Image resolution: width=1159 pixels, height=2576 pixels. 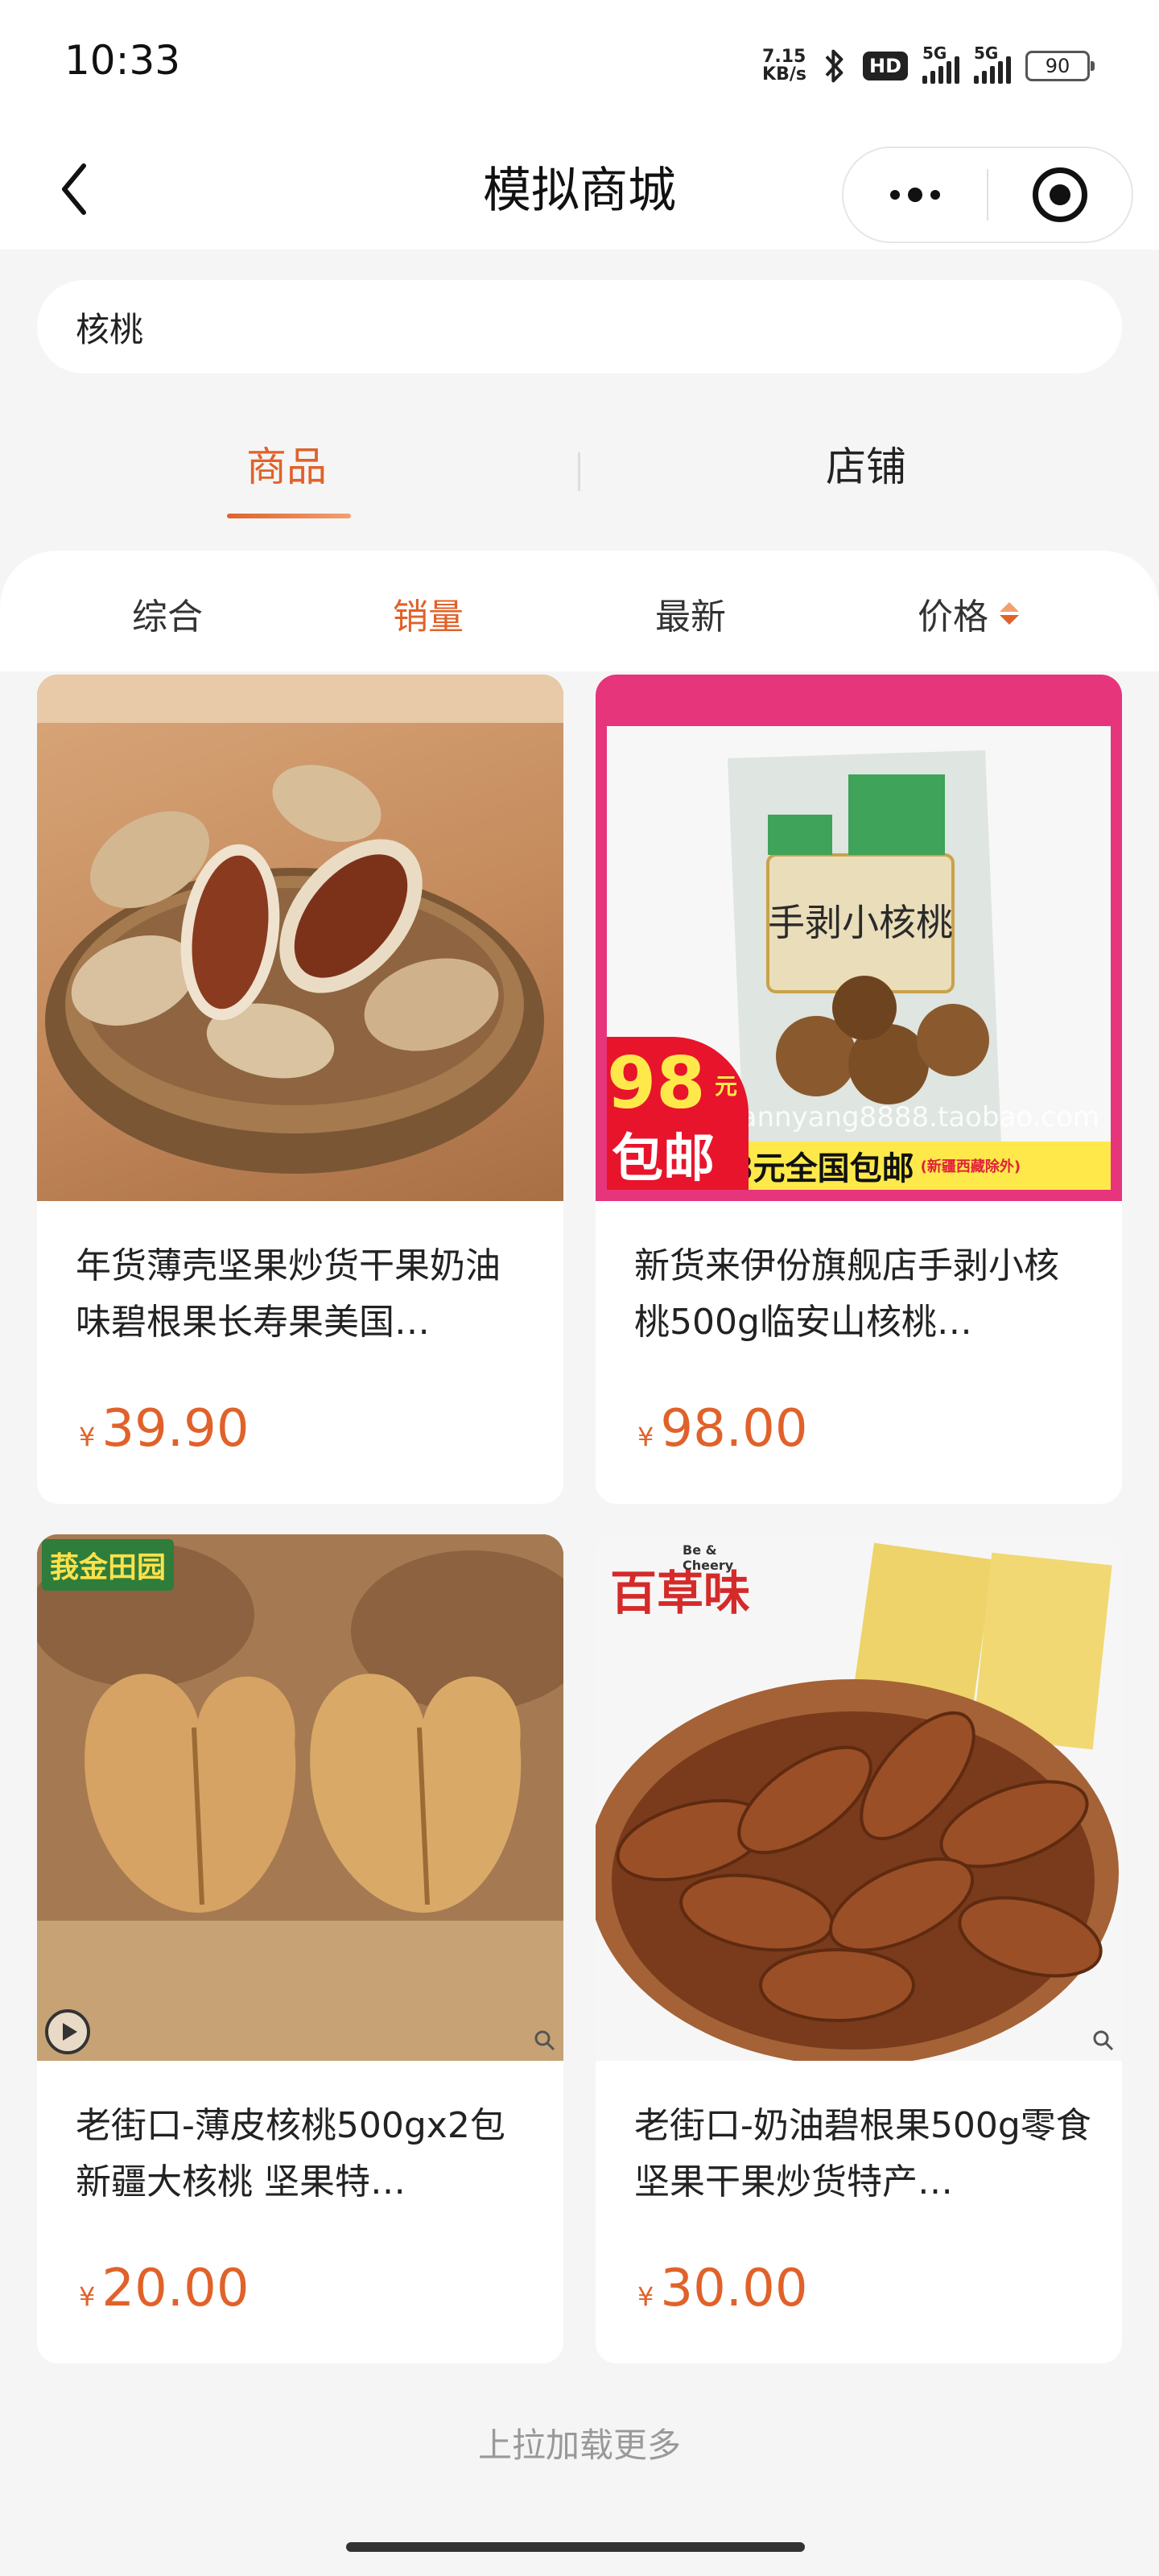 I want to click on price-value: 98.00, so click(x=734, y=1429).